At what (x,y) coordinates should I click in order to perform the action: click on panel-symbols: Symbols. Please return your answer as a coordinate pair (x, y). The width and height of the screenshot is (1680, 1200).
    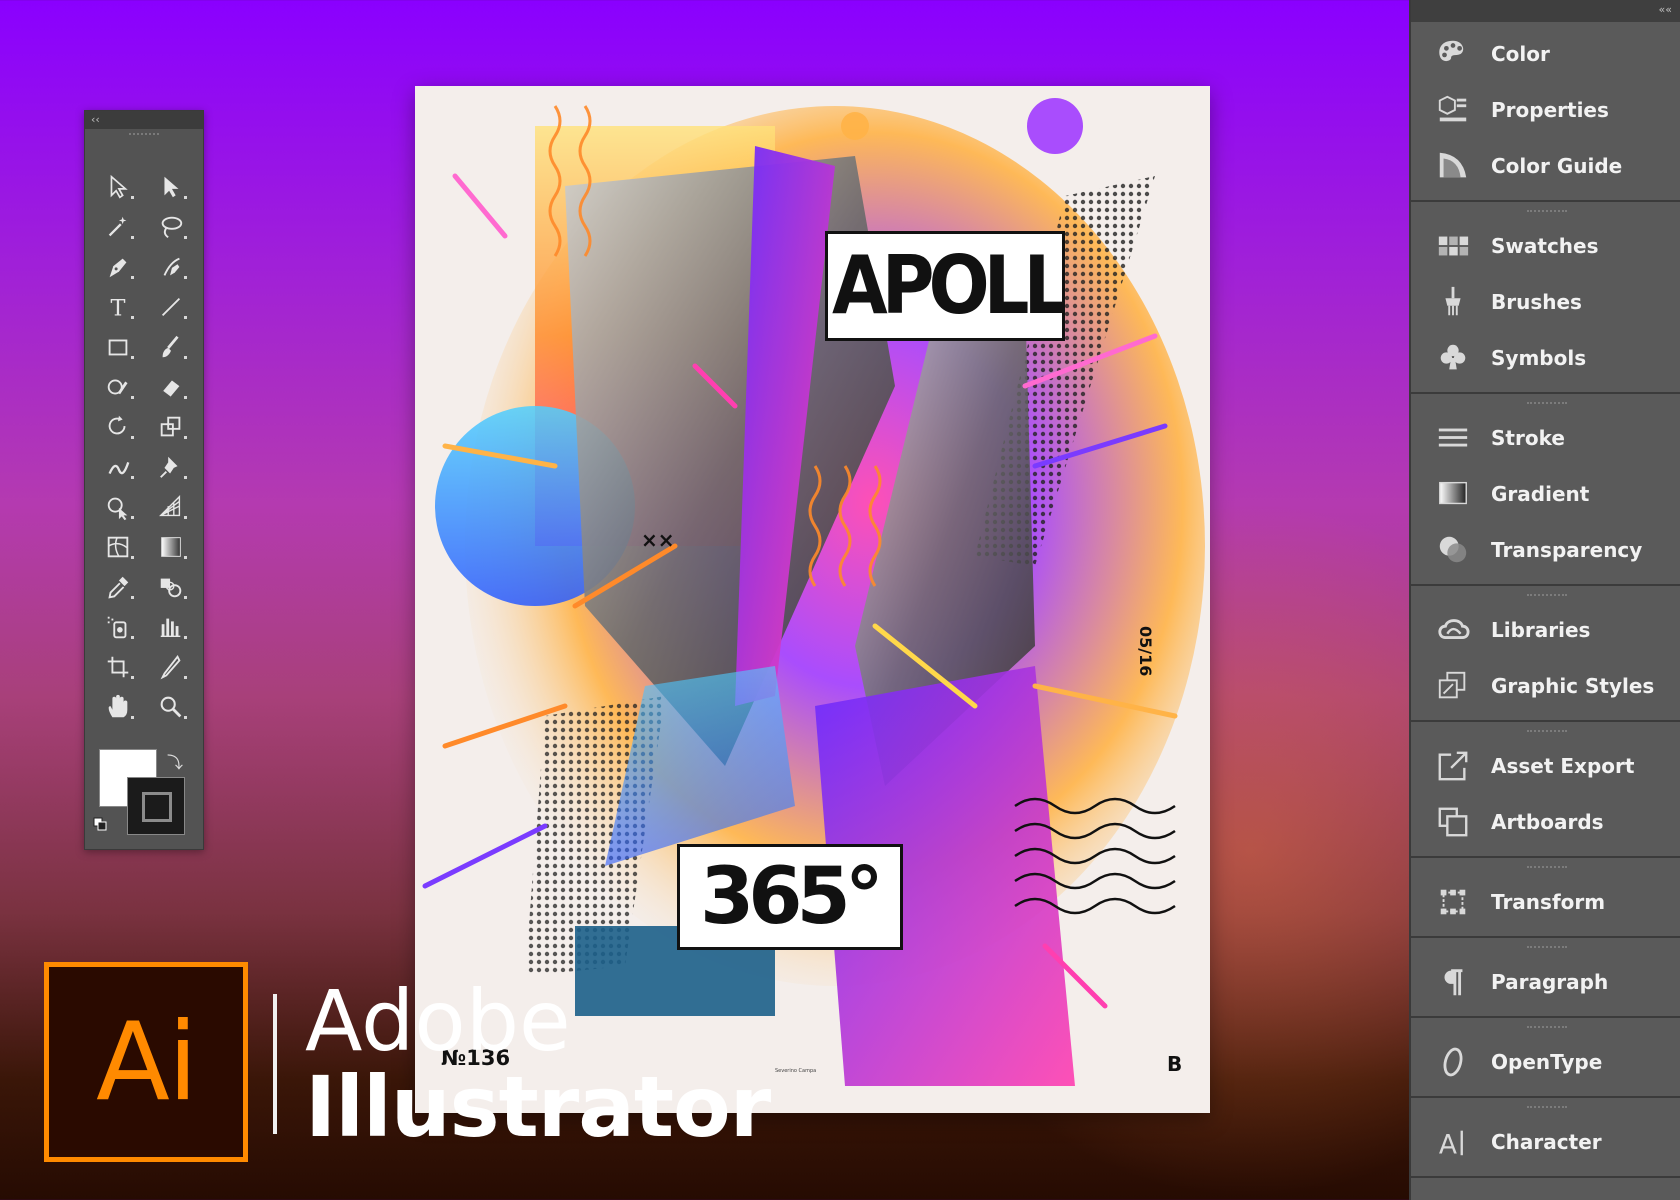
    Looking at the image, I should click on (1545, 358).